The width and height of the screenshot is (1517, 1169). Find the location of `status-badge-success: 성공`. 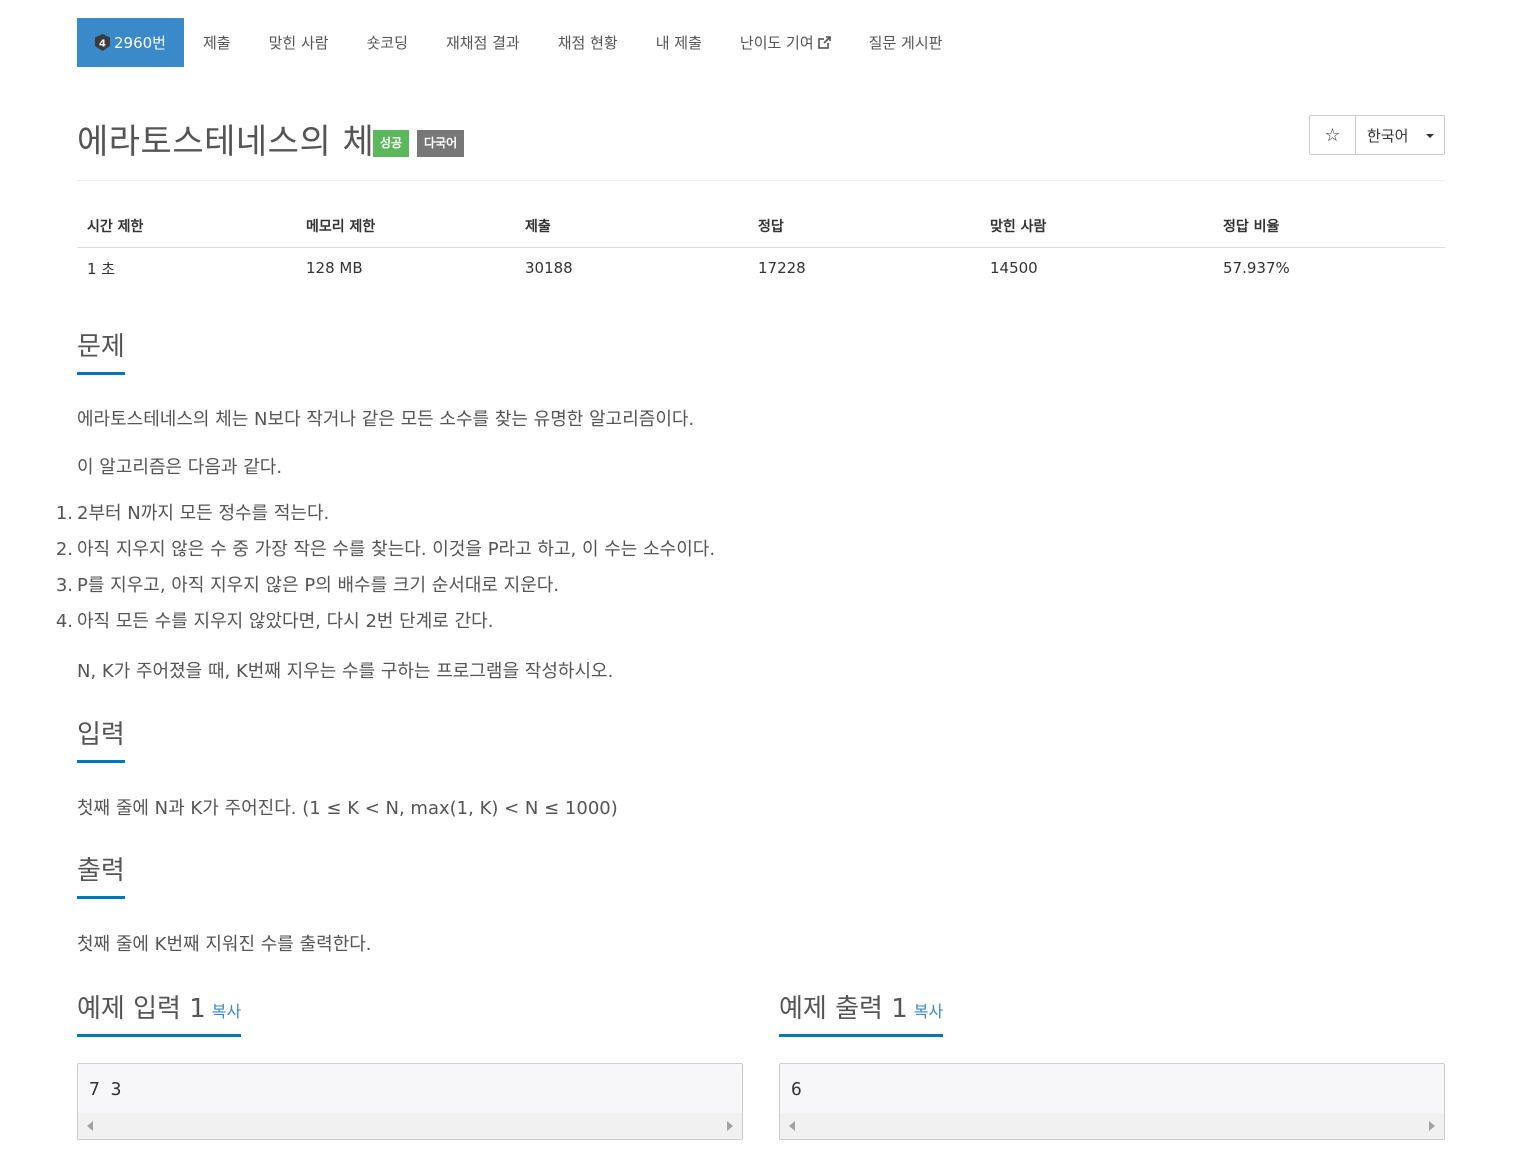

status-badge-success: 성공 is located at coordinates (391, 143).